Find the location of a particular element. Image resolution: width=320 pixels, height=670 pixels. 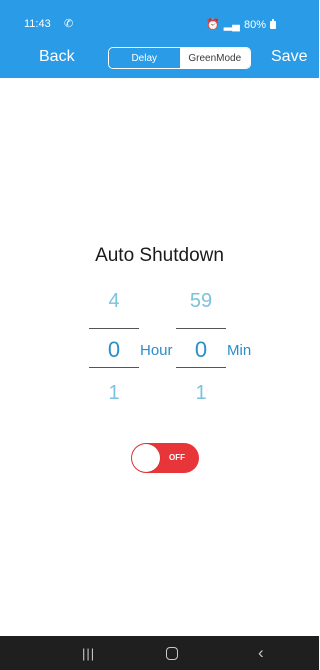

hour-divider-top is located at coordinates (114, 328).